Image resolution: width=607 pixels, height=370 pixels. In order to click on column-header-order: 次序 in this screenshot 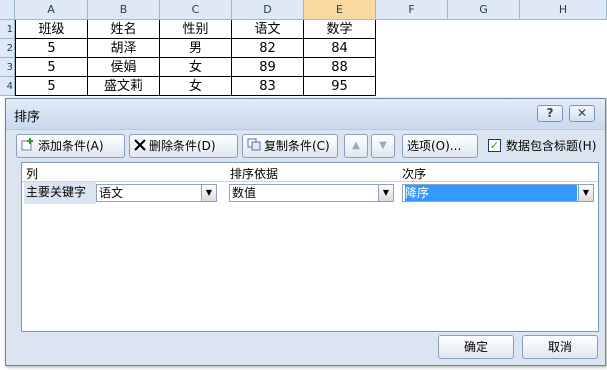, I will do `click(414, 174)`.